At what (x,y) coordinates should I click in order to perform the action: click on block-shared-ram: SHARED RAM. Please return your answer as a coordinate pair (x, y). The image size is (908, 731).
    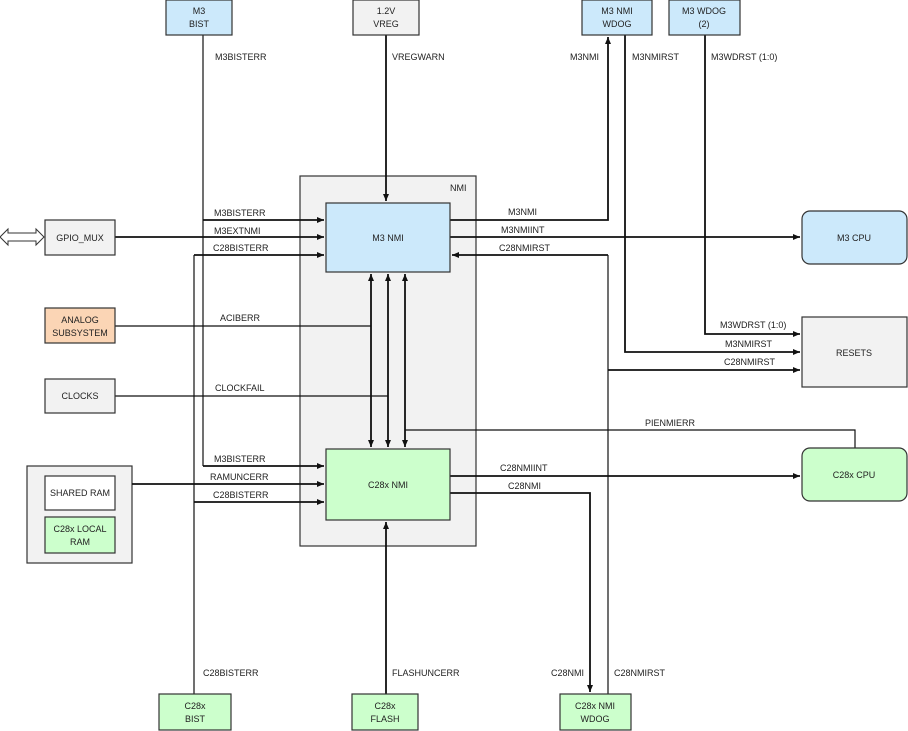
    Looking at the image, I should click on (80, 493).